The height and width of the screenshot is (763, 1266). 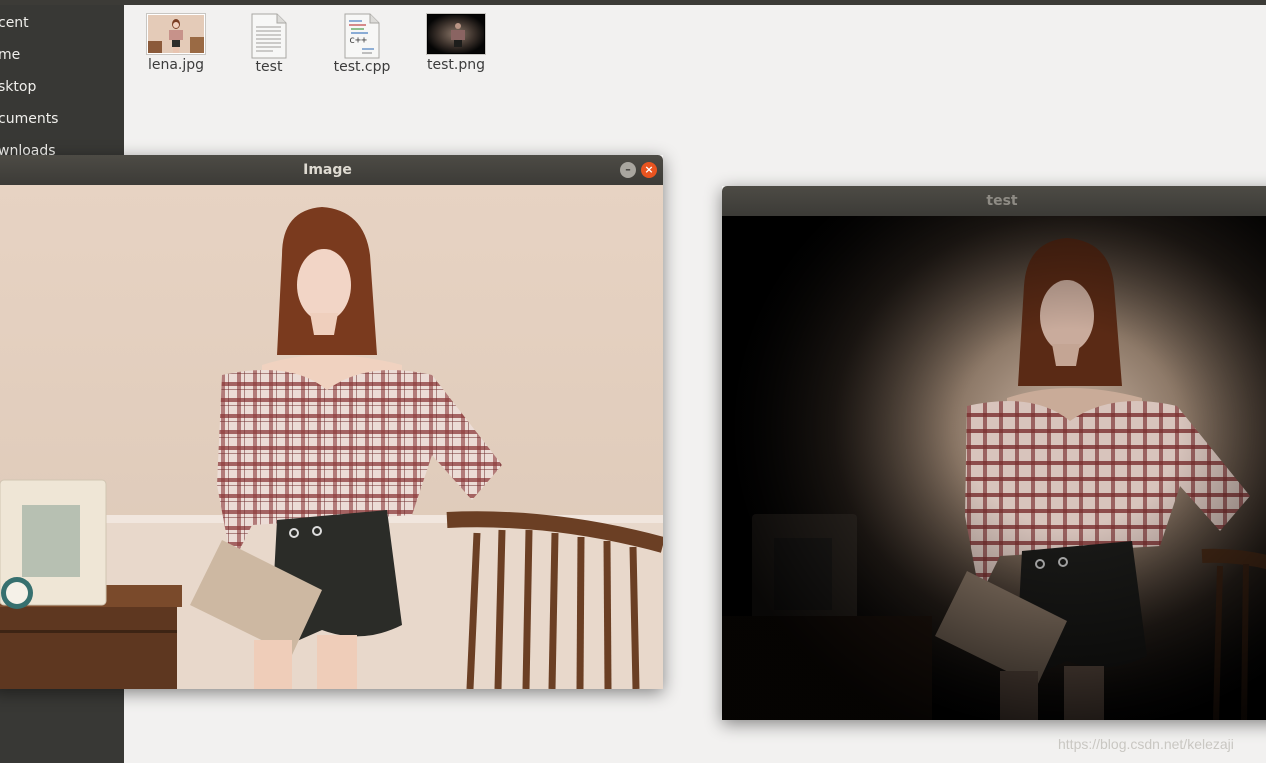 What do you see at coordinates (358, 40) in the screenshot?
I see `cpp-badge: c++` at bounding box center [358, 40].